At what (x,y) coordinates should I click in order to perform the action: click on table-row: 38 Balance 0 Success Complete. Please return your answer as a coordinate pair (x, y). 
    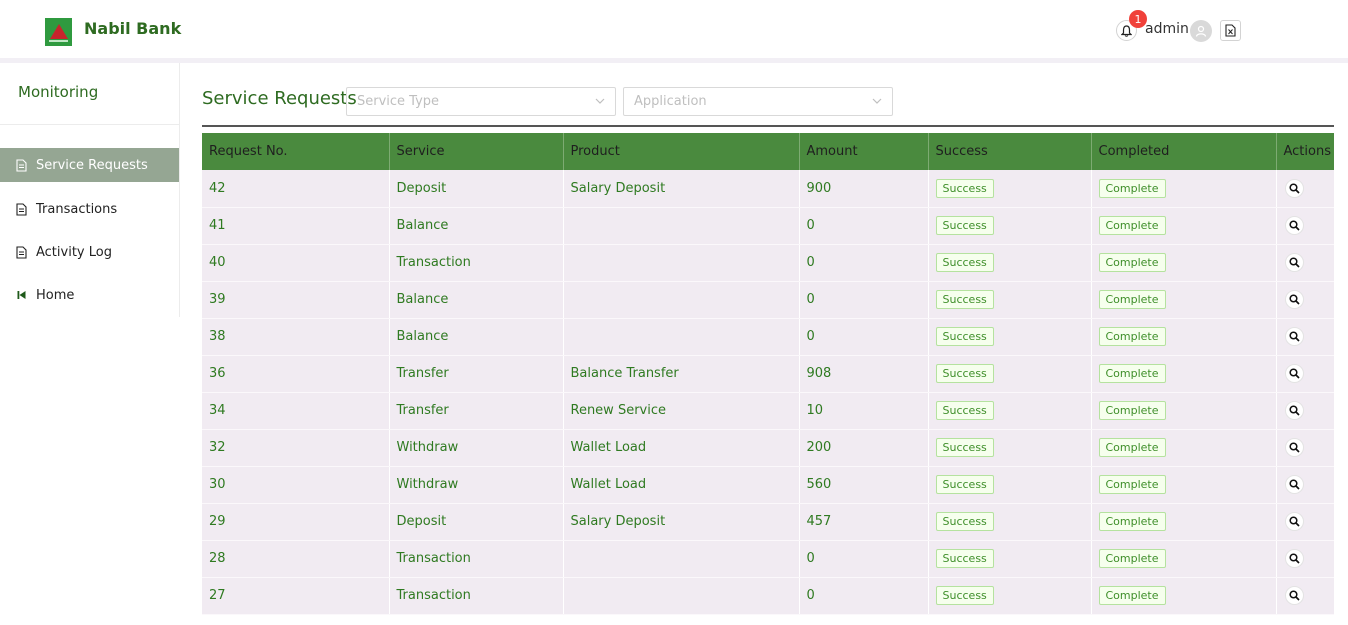
    Looking at the image, I should click on (768, 337).